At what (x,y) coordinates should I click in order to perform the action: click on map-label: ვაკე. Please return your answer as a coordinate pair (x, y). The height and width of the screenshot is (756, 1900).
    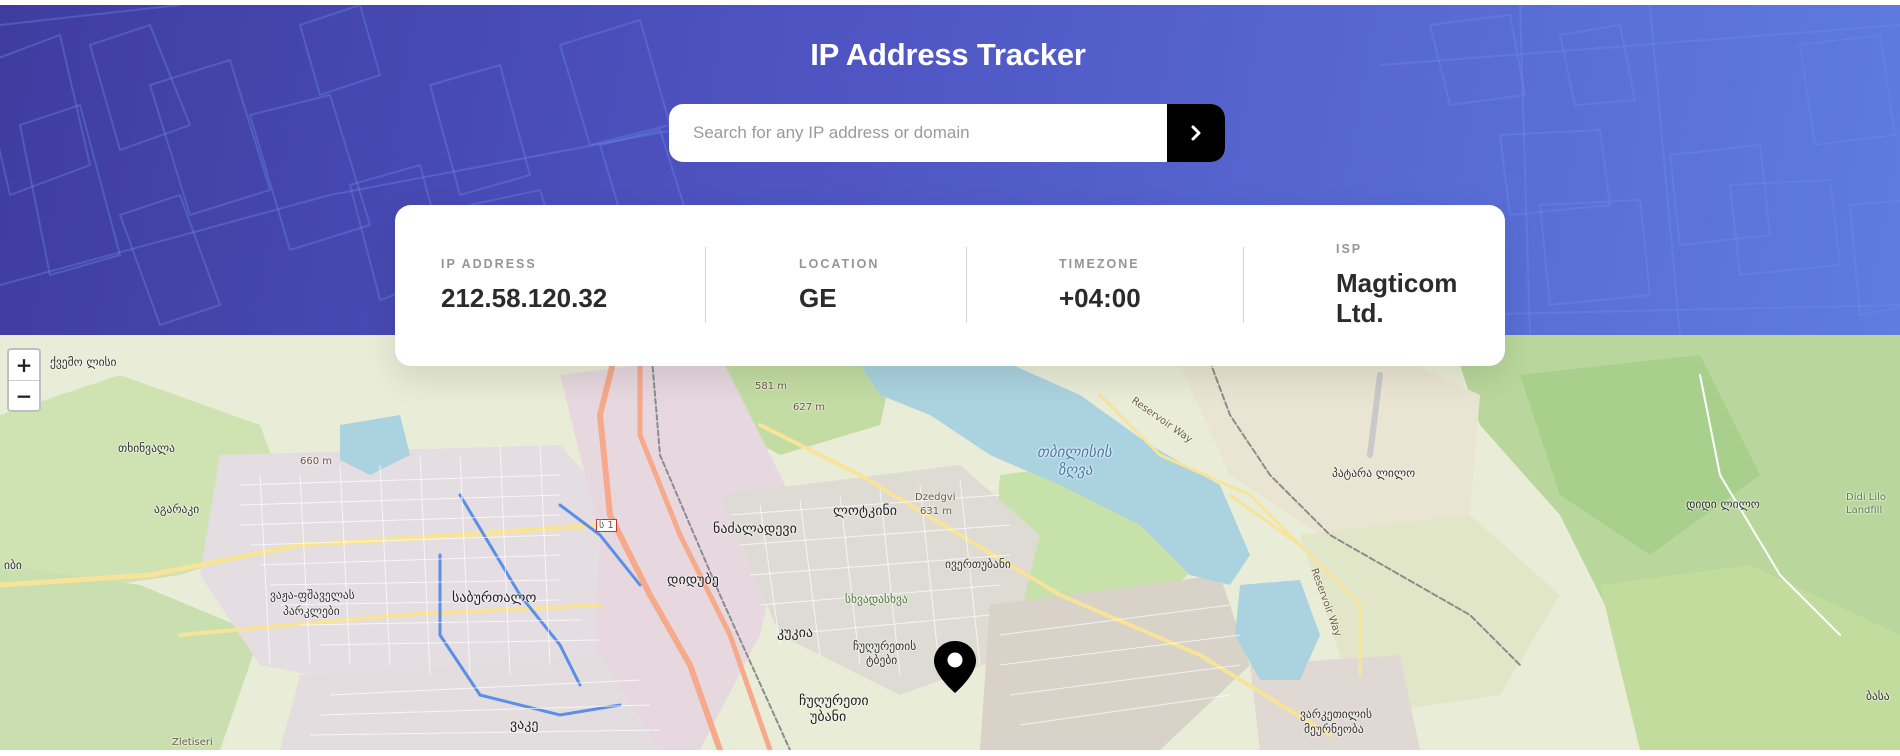
    Looking at the image, I should click on (524, 725).